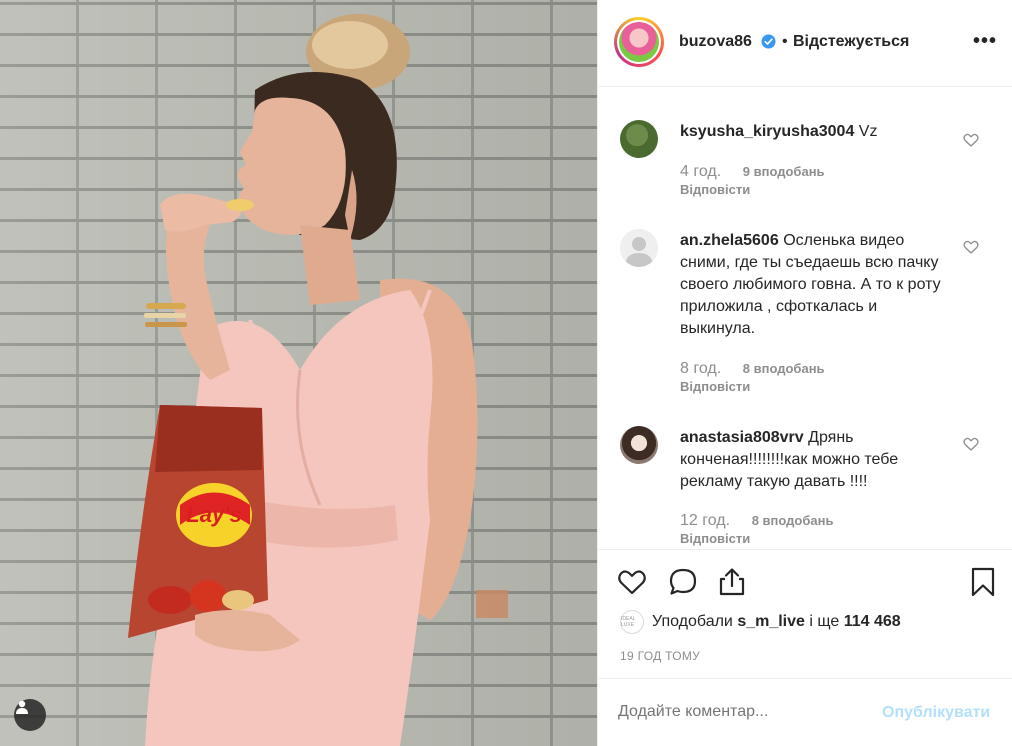 The image size is (1012, 746). What do you see at coordinates (784, 171) in the screenshot?
I see `comment-likes: 9 вподобань` at bounding box center [784, 171].